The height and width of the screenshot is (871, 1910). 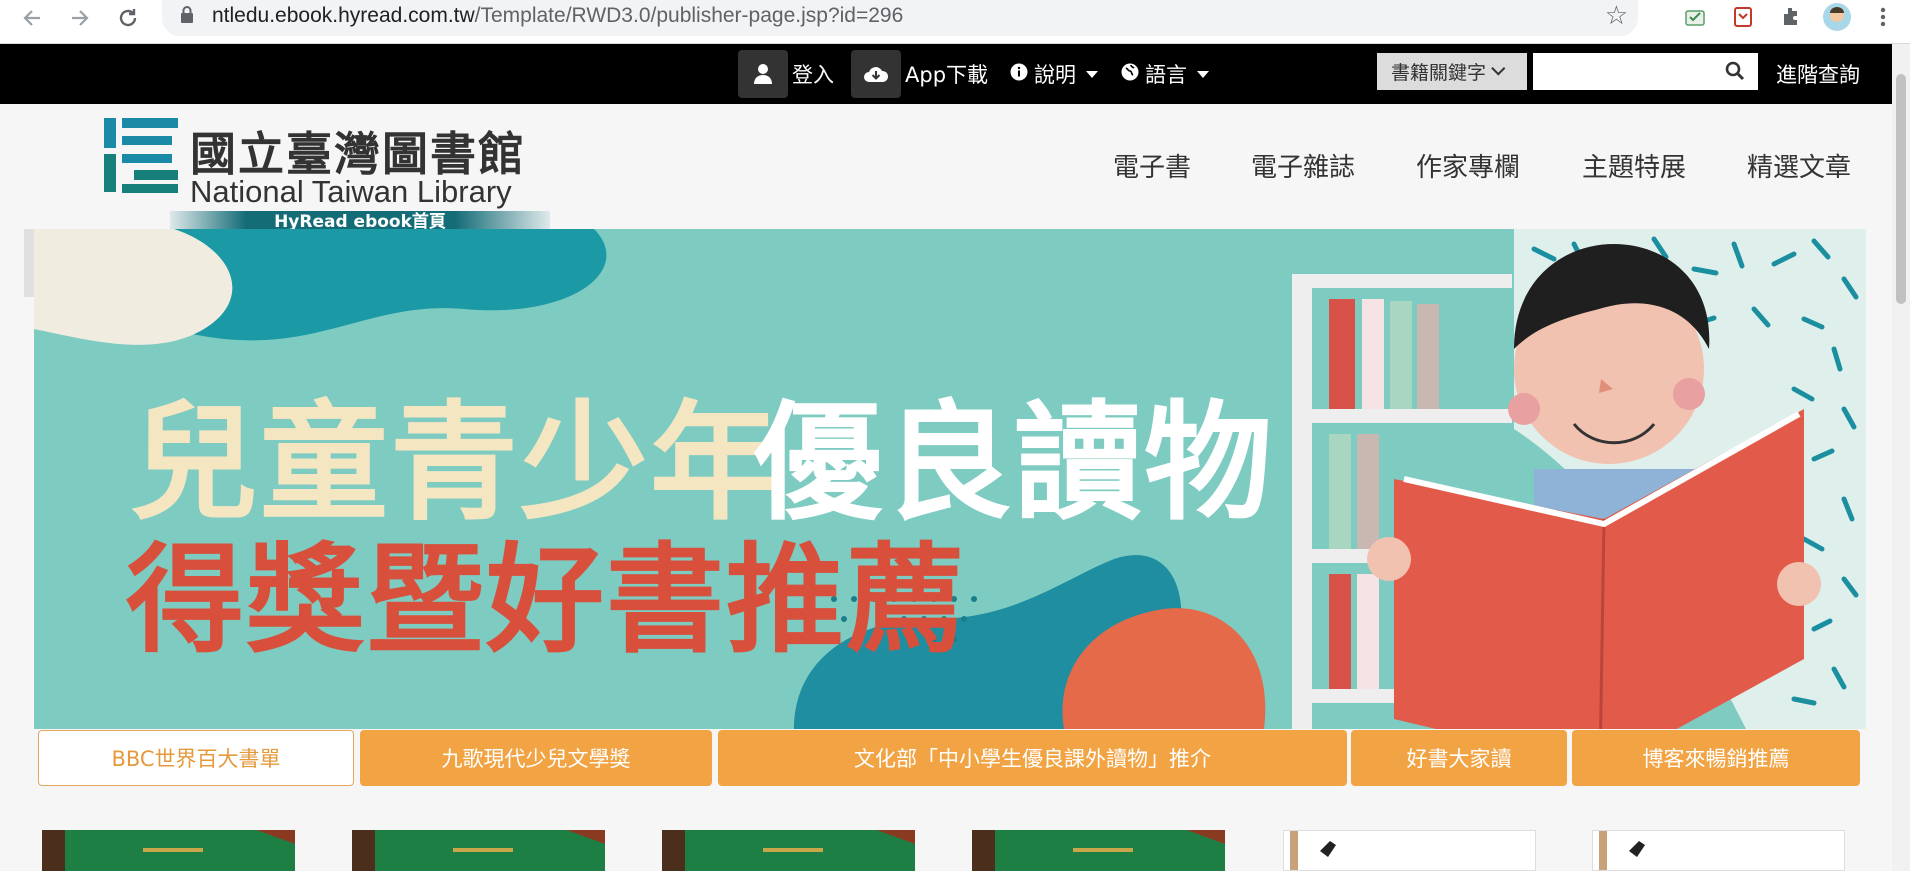 I want to click on cloud-download-icon, so click(x=876, y=74).